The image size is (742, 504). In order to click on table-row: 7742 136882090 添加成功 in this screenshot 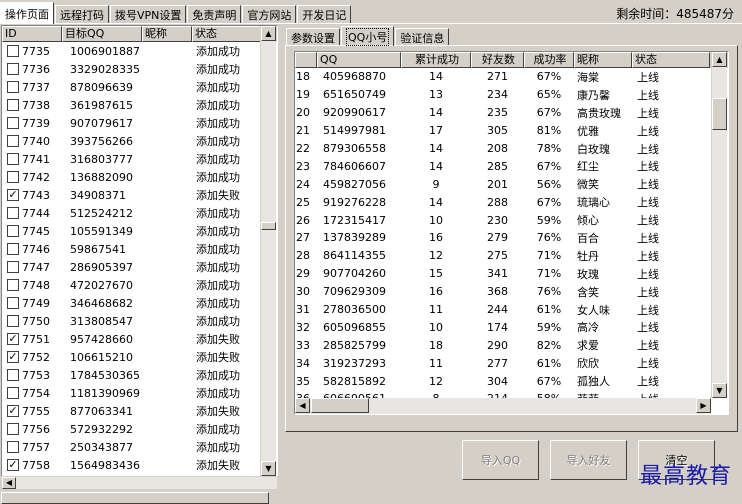, I will do `click(139, 177)`.